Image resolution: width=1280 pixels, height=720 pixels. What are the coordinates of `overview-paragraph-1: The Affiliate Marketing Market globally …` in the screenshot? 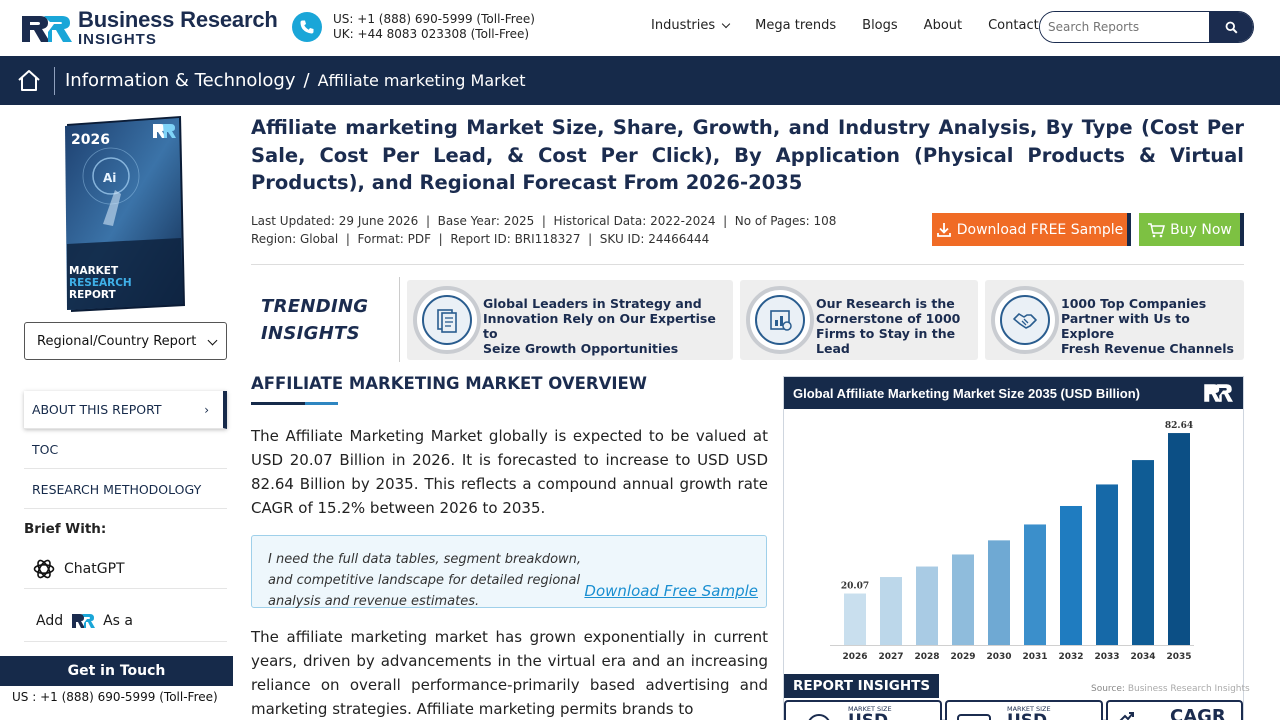 It's located at (509, 472).